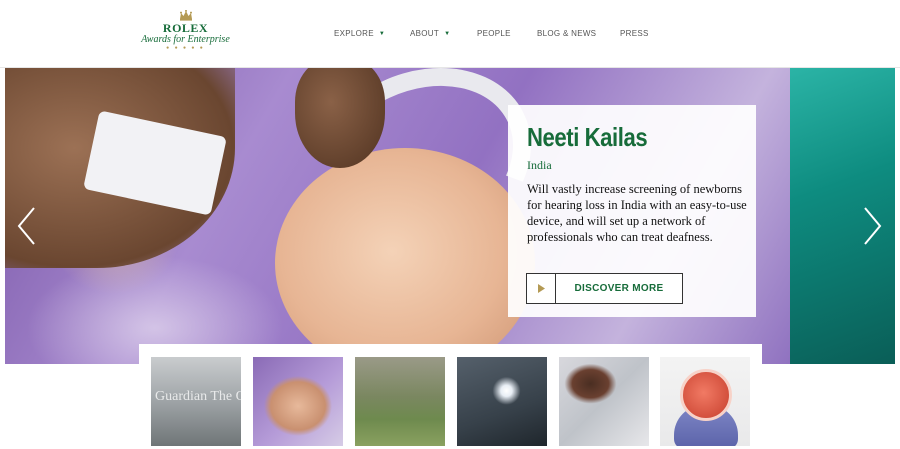  I want to click on nav-item-label: PEOPLE, so click(494, 33).